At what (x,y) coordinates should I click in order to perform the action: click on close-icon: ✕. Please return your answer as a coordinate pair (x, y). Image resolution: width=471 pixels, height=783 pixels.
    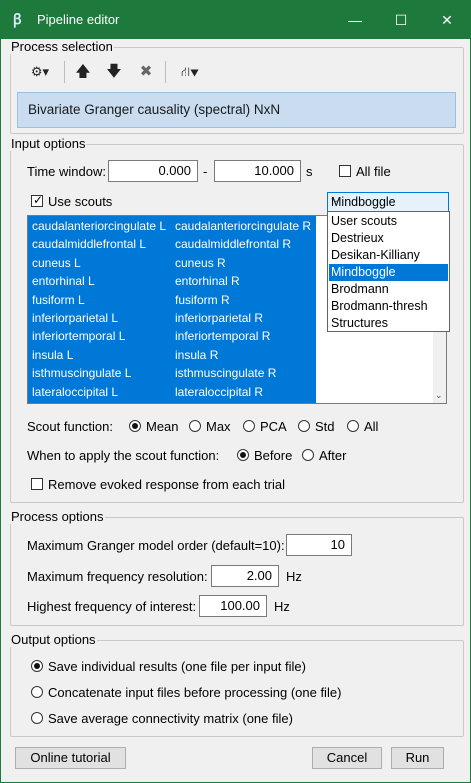
    Looking at the image, I should click on (447, 20).